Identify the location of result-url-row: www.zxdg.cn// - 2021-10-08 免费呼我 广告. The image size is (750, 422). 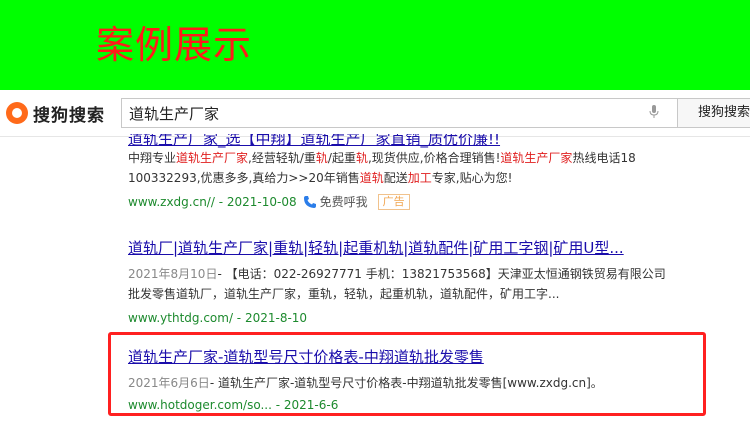
(428, 202).